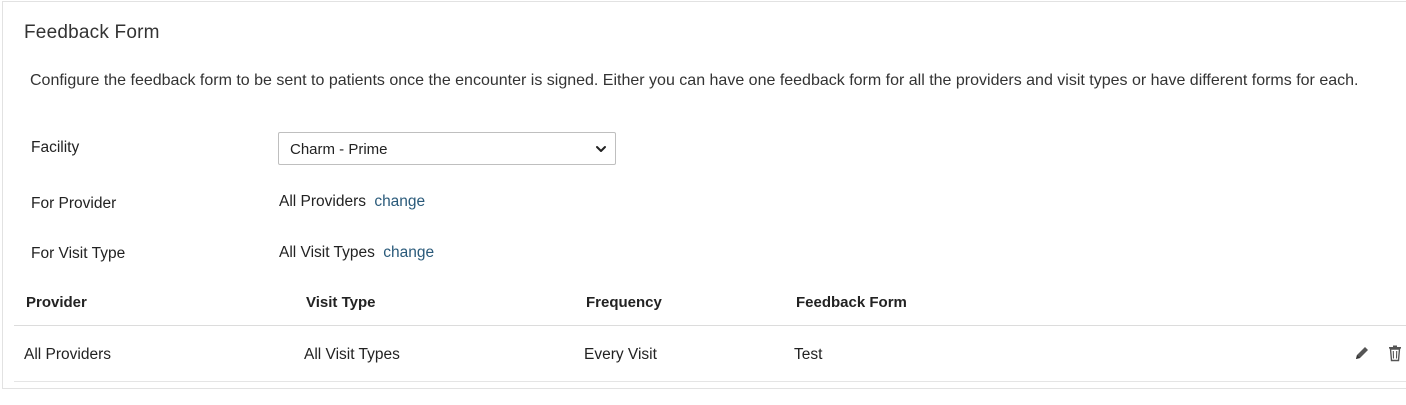 This screenshot has width=1406, height=405. What do you see at coordinates (710, 381) in the screenshot?
I see `row-divider` at bounding box center [710, 381].